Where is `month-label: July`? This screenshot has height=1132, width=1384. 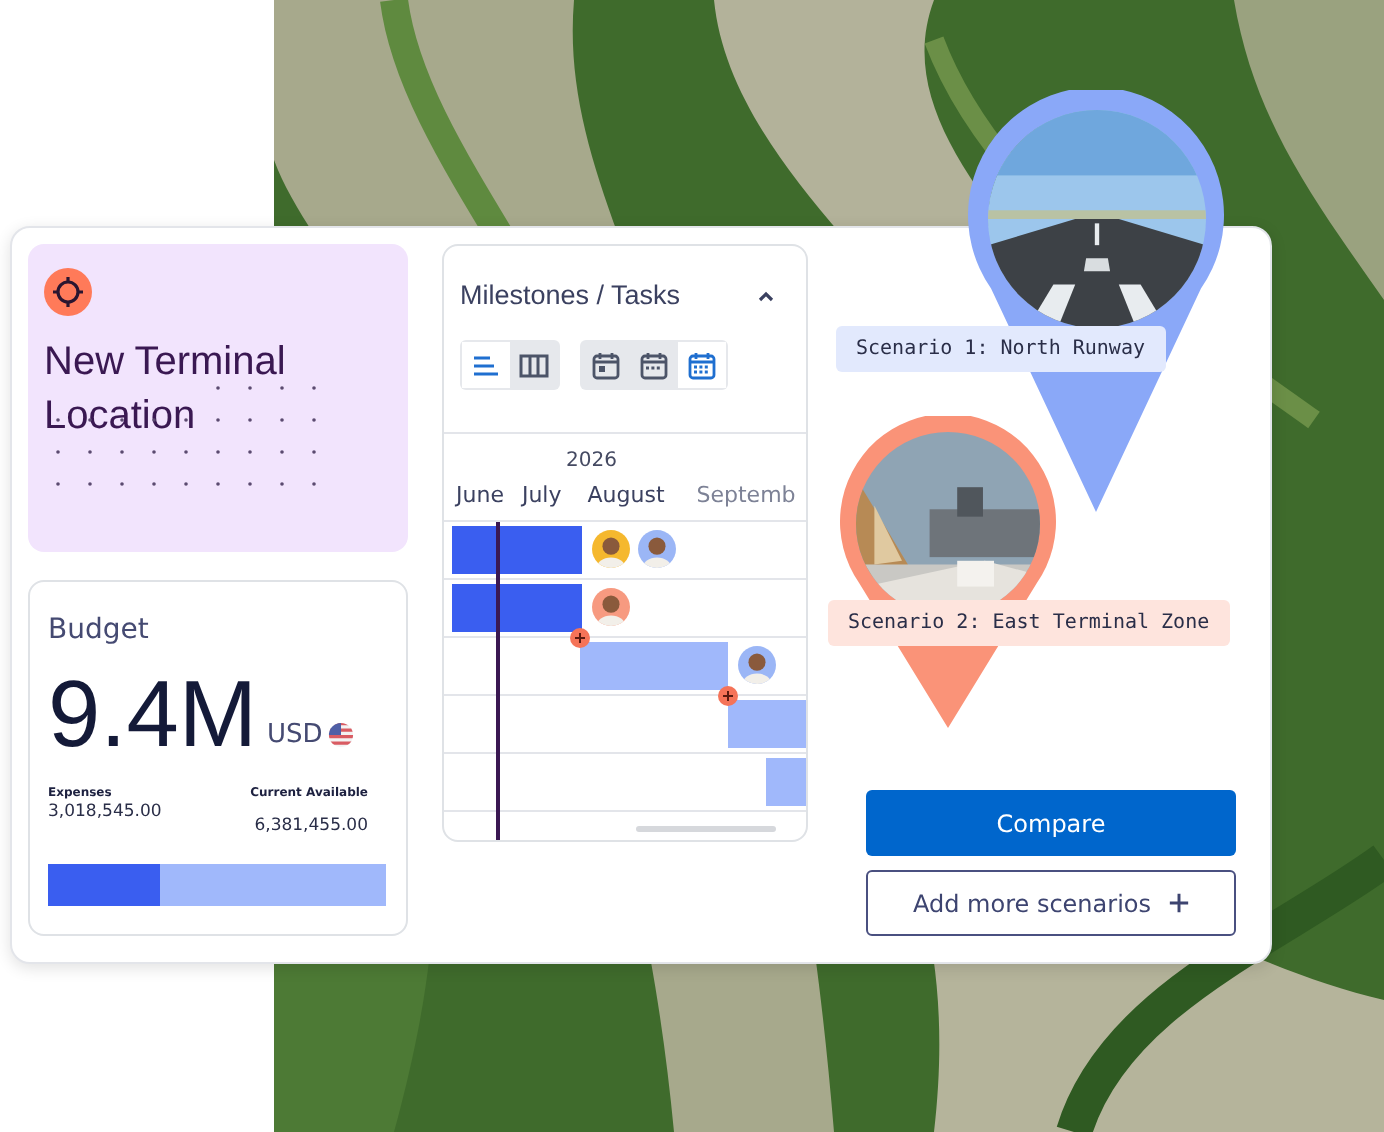 month-label: July is located at coordinates (541, 495).